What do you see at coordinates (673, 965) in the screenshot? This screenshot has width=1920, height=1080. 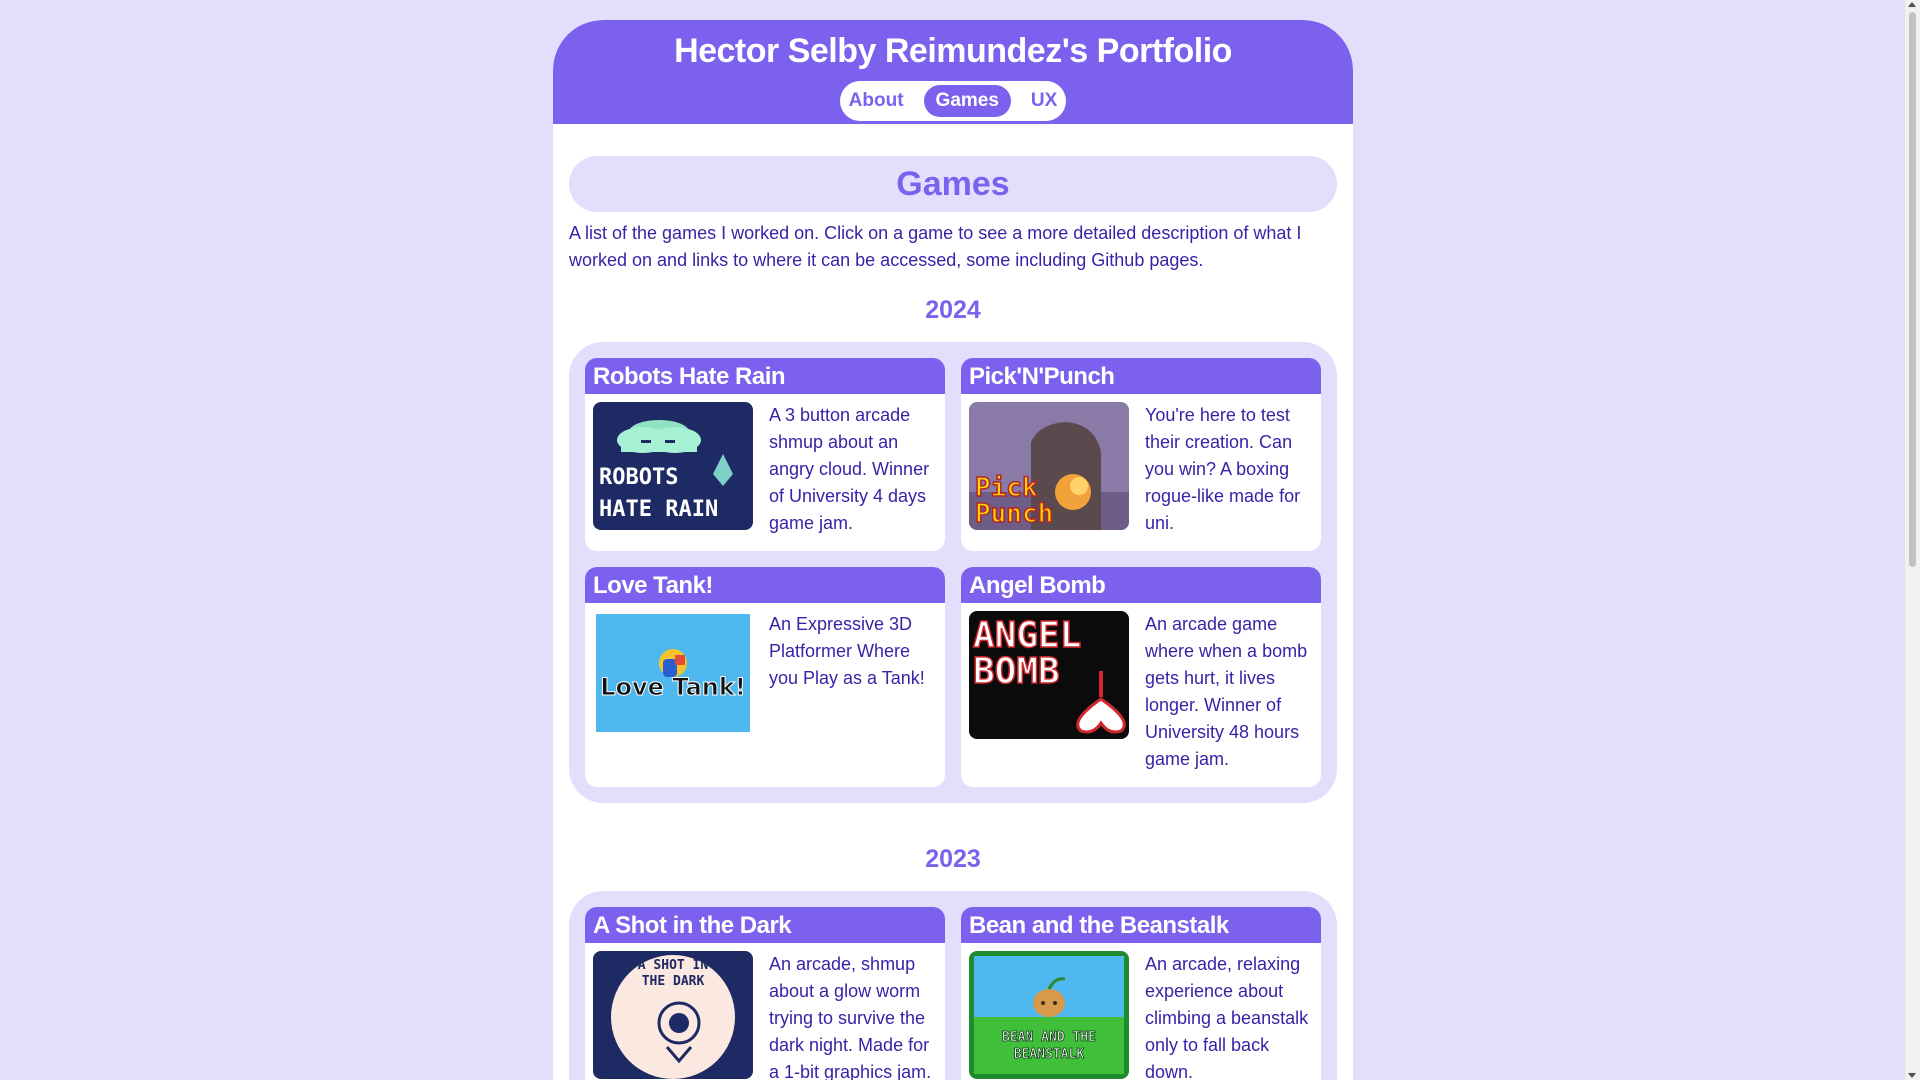 I see `thumb-text-1: A SHOT IN` at bounding box center [673, 965].